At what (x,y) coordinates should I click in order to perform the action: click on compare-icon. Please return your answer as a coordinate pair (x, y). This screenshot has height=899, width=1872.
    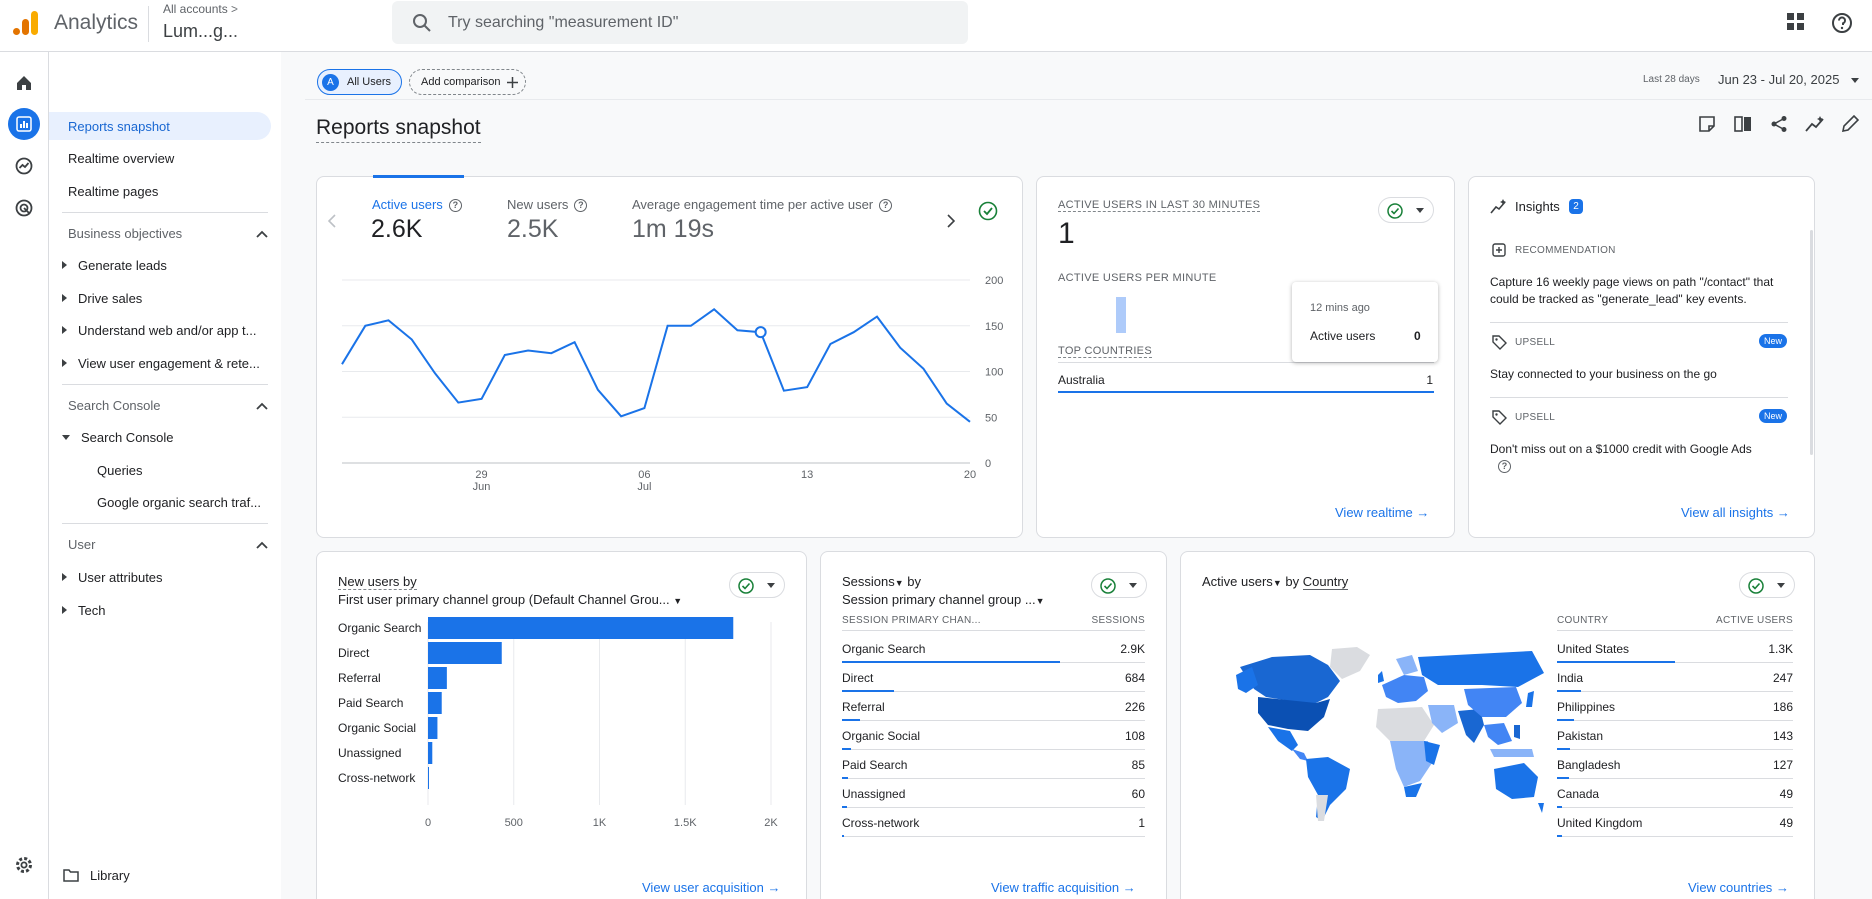
    Looking at the image, I should click on (1743, 124).